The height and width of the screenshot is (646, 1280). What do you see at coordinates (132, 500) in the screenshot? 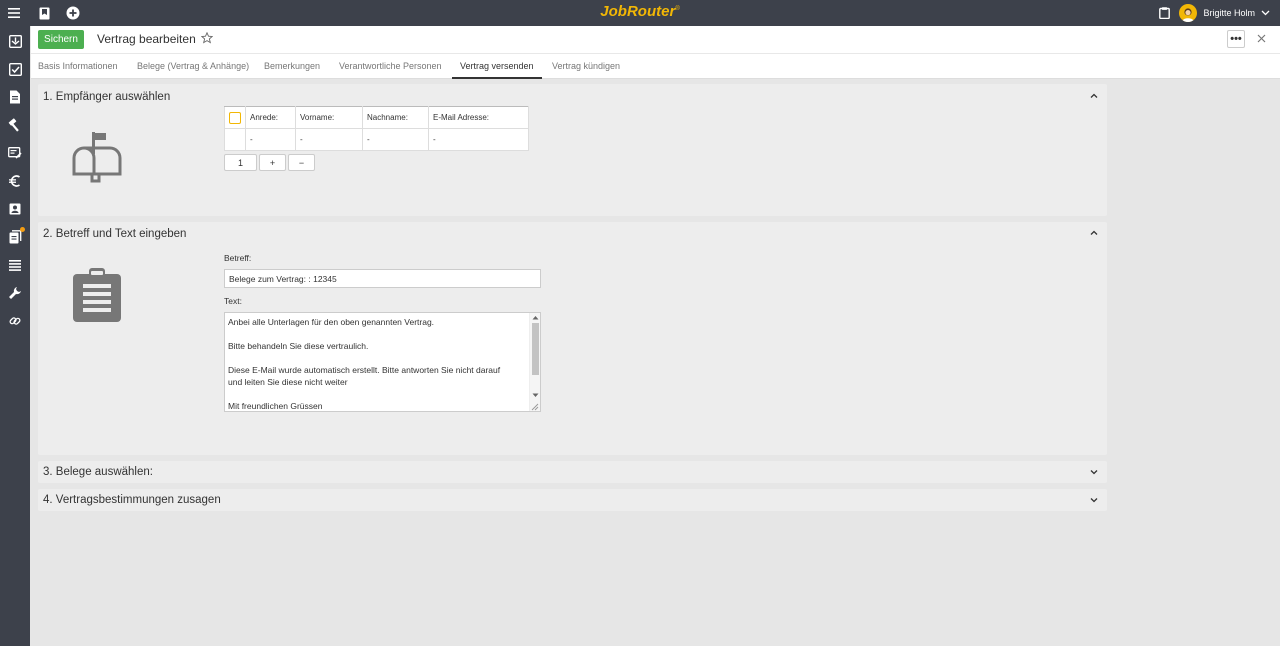
I see `section-title: 4. Vertragsbestimmungen zusagen` at bounding box center [132, 500].